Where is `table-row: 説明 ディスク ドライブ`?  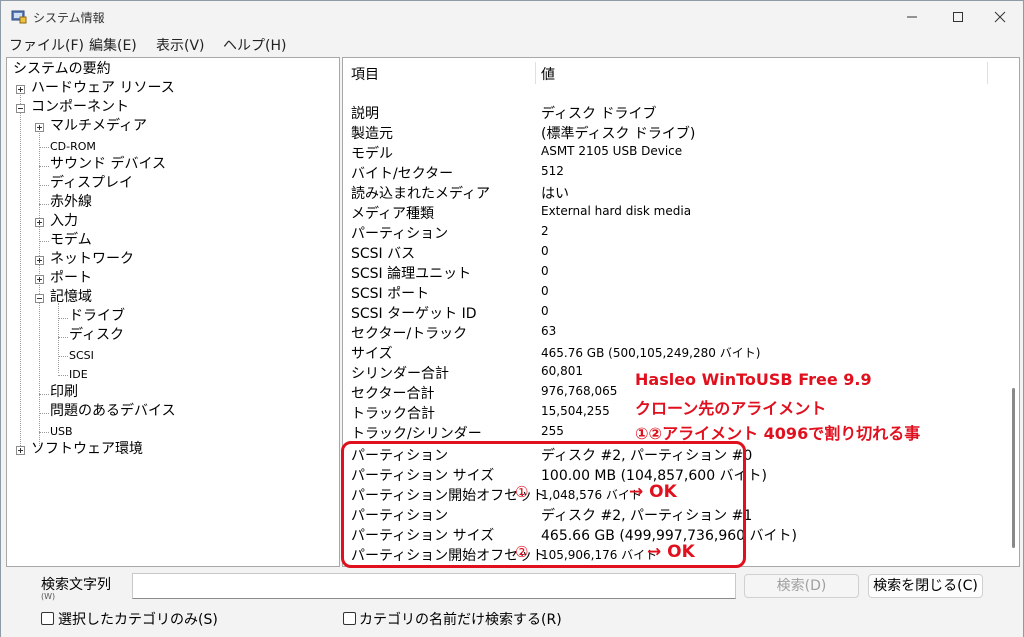
table-row: 説明 ディスク ドライブ is located at coordinates (668, 112).